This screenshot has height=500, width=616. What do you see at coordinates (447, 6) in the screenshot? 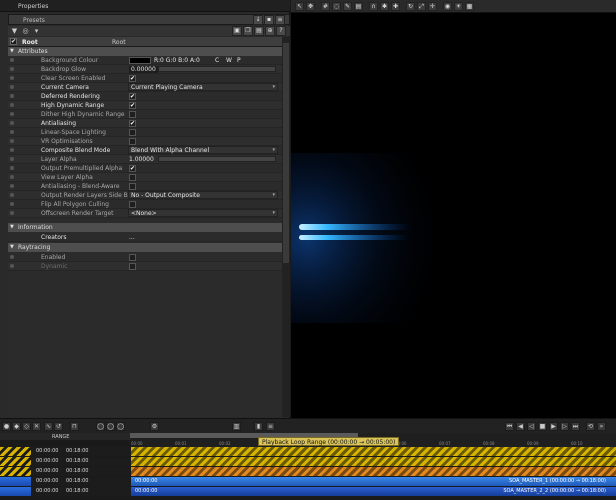
I see `camera-icon: ◉` at bounding box center [447, 6].